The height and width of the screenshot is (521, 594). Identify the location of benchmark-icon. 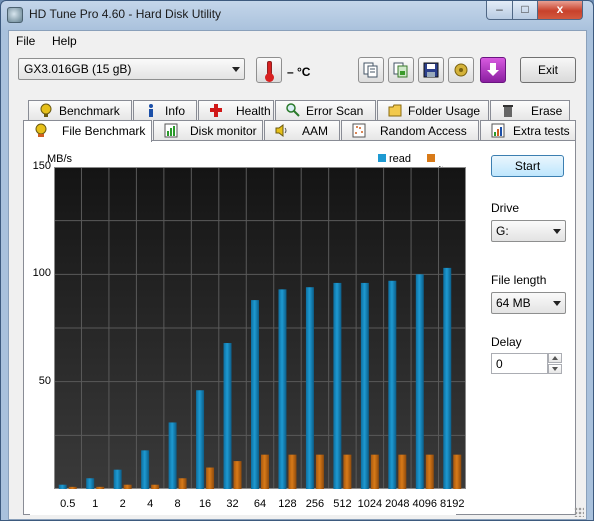
(46, 110).